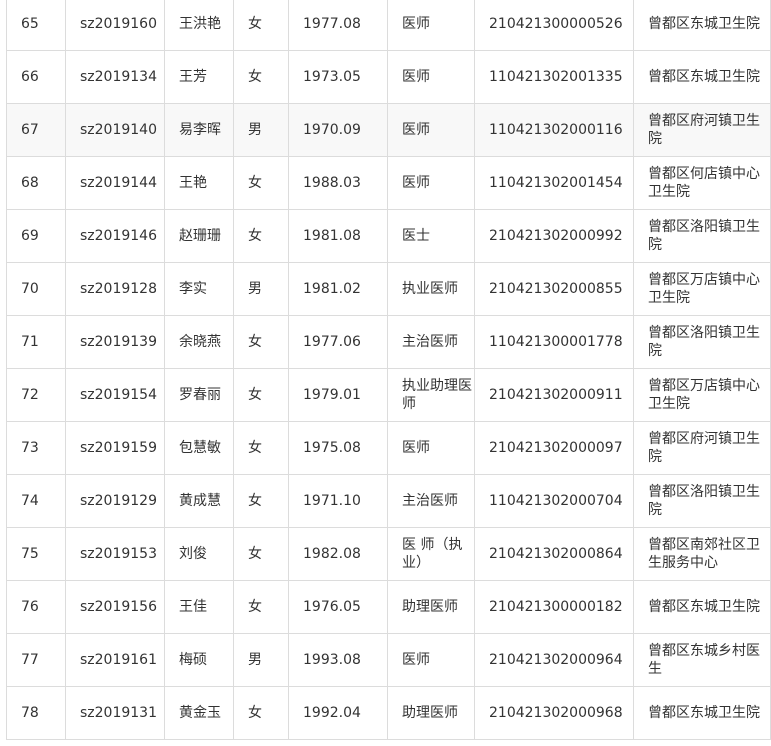 This screenshot has height=746, width=771. I want to click on name-cell: 刘俊, so click(199, 554).